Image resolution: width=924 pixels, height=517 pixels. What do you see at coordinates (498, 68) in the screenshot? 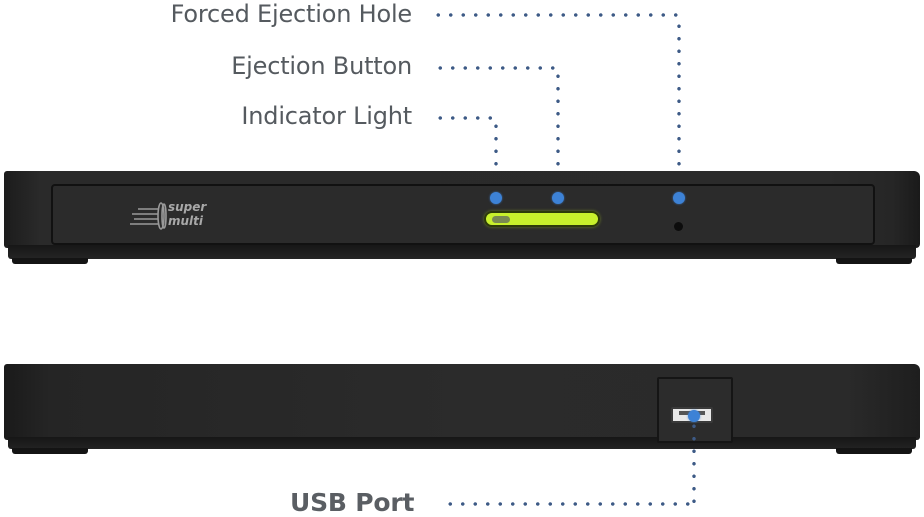
I see `leader-ejection-button-h` at bounding box center [498, 68].